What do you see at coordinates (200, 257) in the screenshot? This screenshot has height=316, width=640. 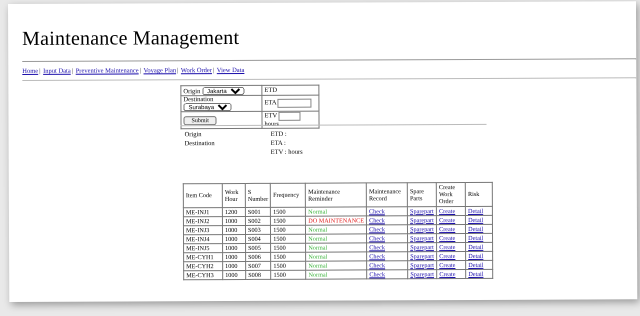 I see `item-code-cell: ME-CYH1` at bounding box center [200, 257].